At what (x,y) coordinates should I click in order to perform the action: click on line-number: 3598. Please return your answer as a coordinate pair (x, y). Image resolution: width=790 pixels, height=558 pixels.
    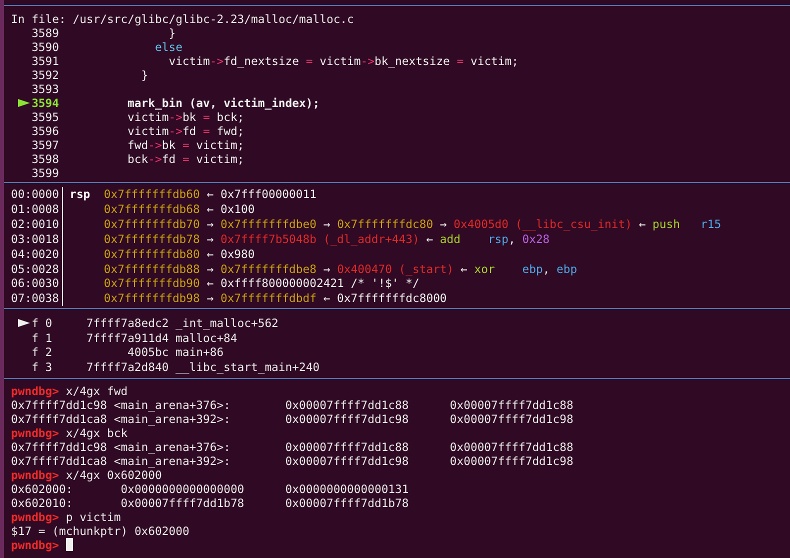
    Looking at the image, I should click on (45, 159).